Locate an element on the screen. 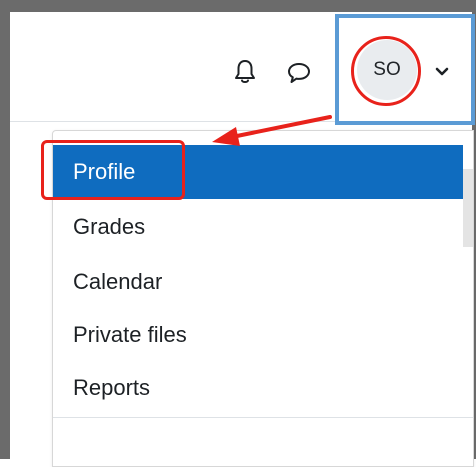 The width and height of the screenshot is (476, 467). menu-item-label: Calendar is located at coordinates (118, 281).